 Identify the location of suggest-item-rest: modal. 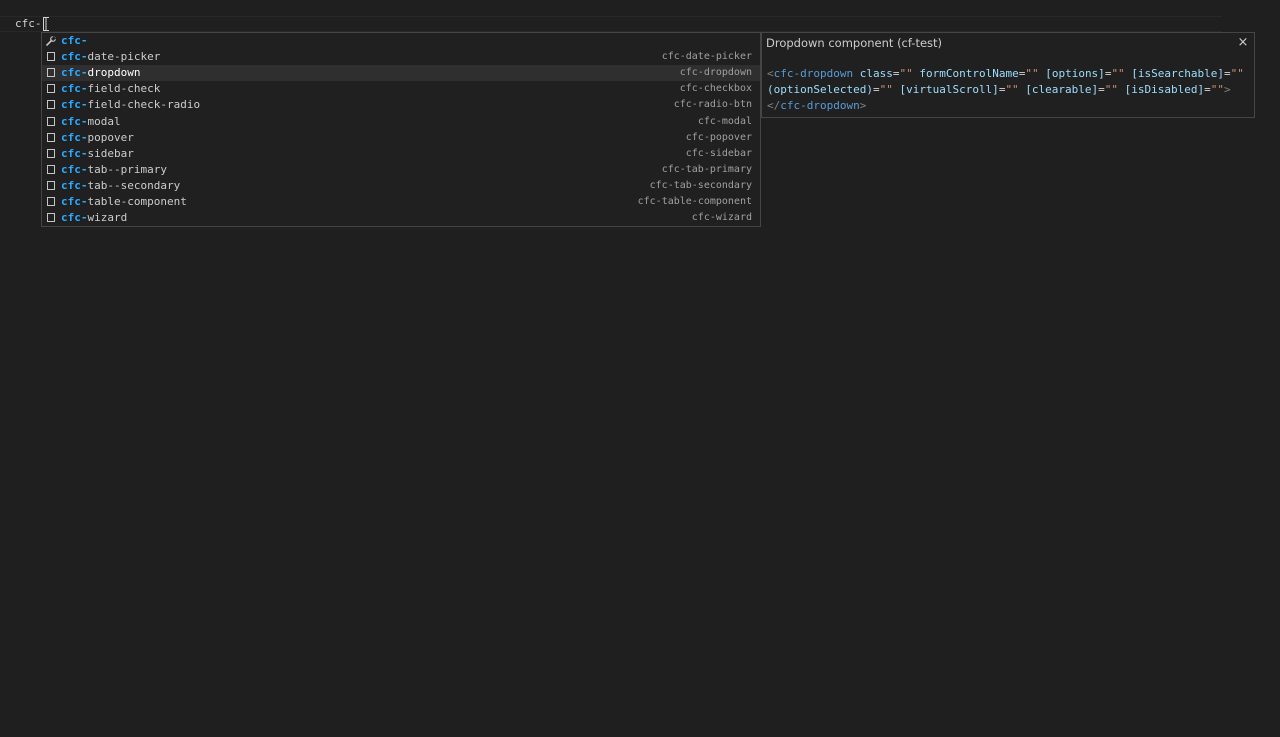
(104, 121).